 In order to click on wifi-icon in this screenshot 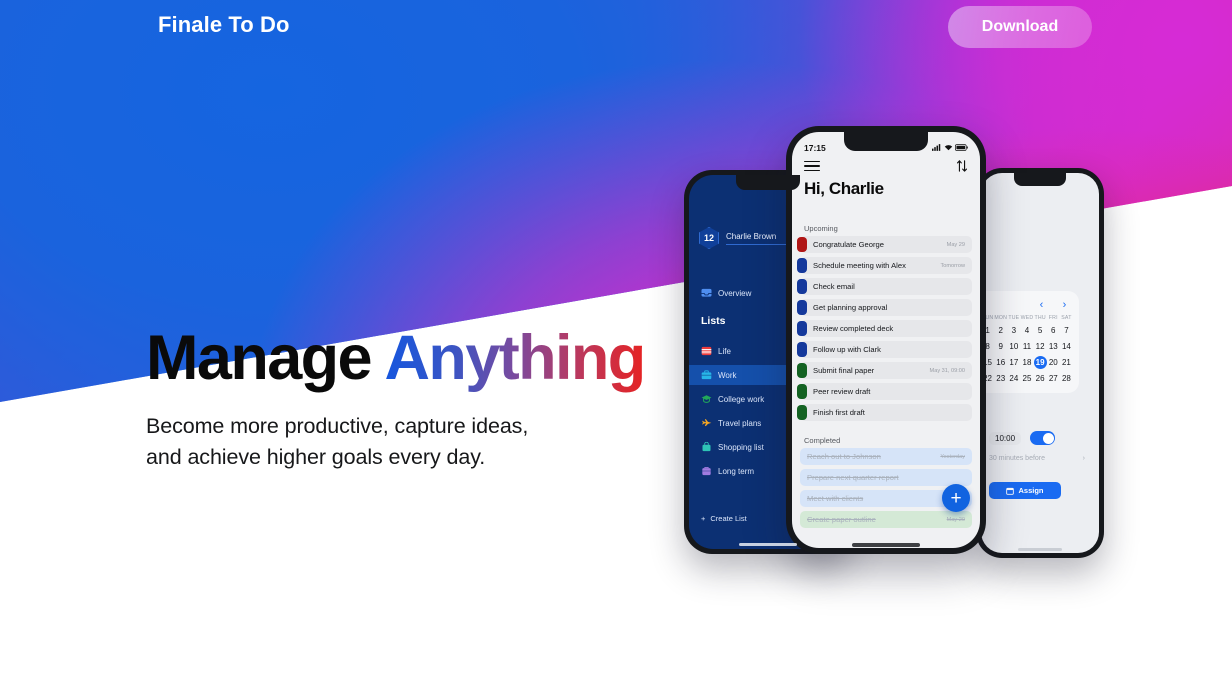, I will do `click(948, 148)`.